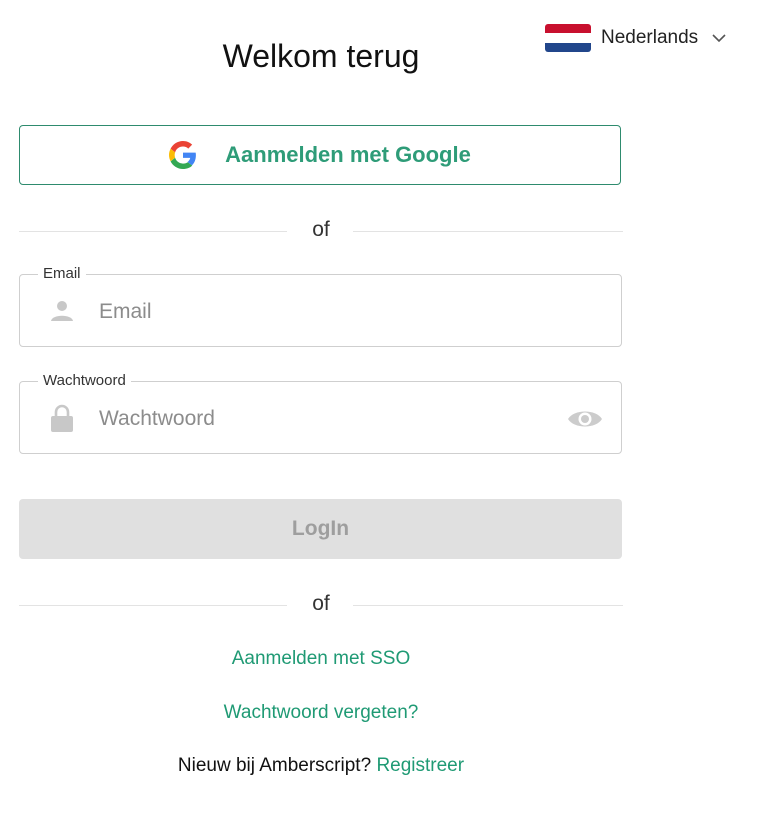 The width and height of the screenshot is (774, 826). I want to click on google-signin-label: Aanmelden met Google, so click(348, 154).